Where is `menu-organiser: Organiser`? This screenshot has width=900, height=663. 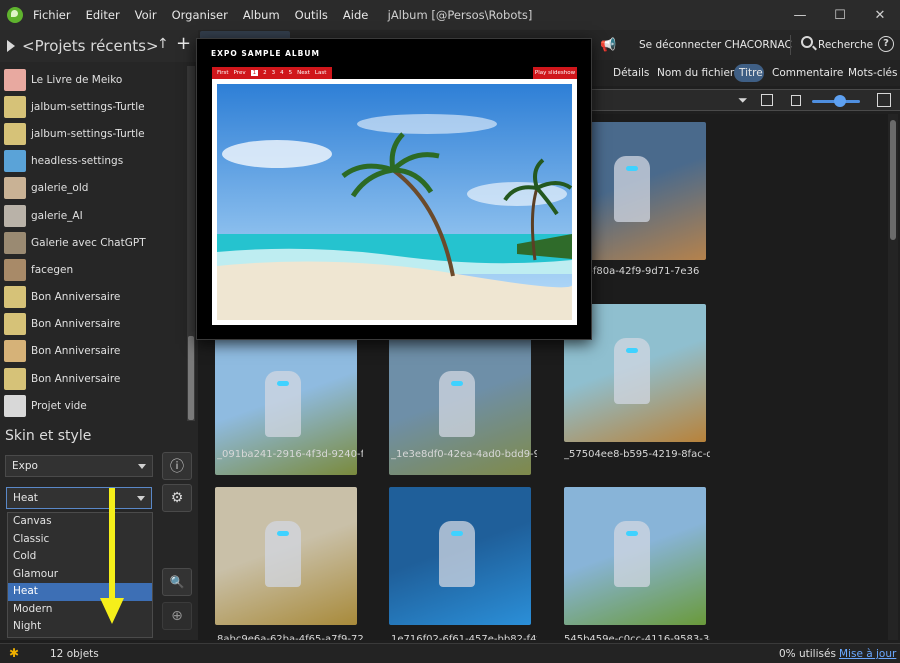
menu-organiser: Organiser is located at coordinates (200, 15).